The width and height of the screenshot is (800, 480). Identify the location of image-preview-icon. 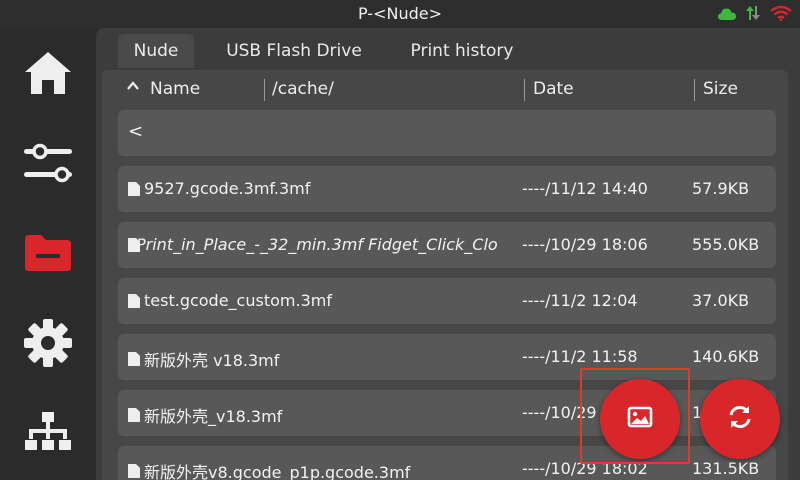
(640, 419).